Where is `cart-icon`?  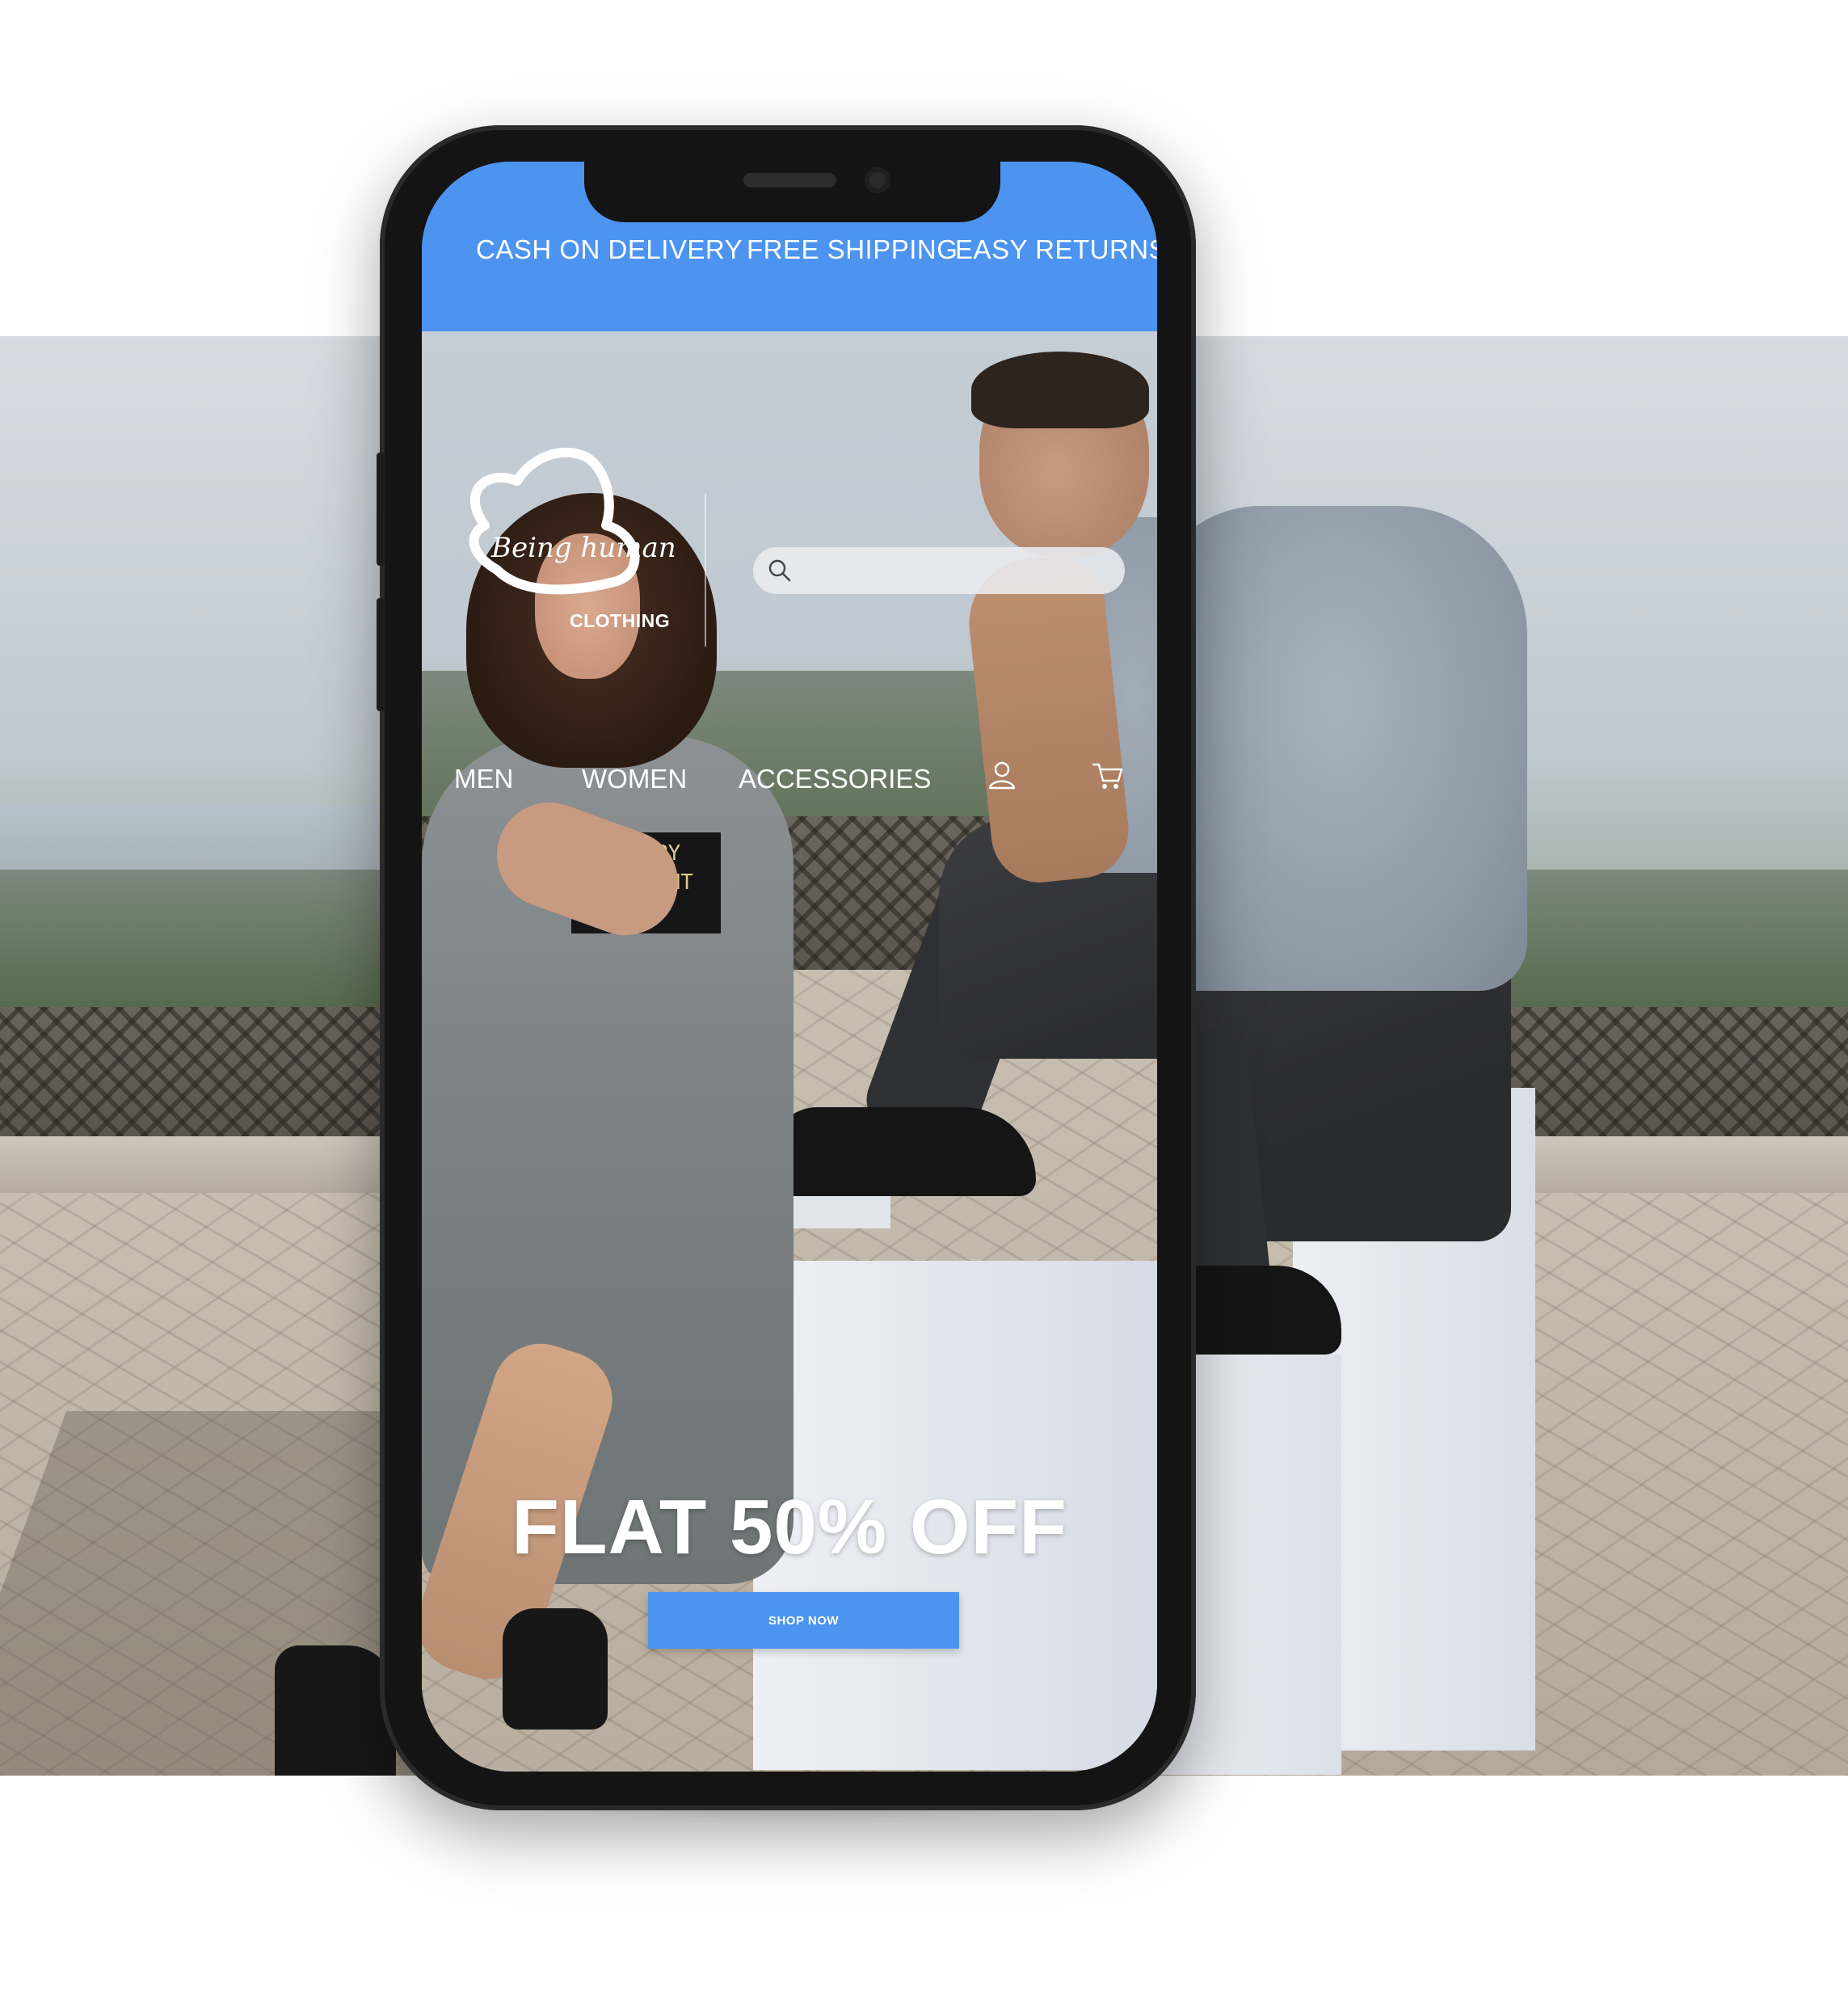
cart-icon is located at coordinates (1108, 775).